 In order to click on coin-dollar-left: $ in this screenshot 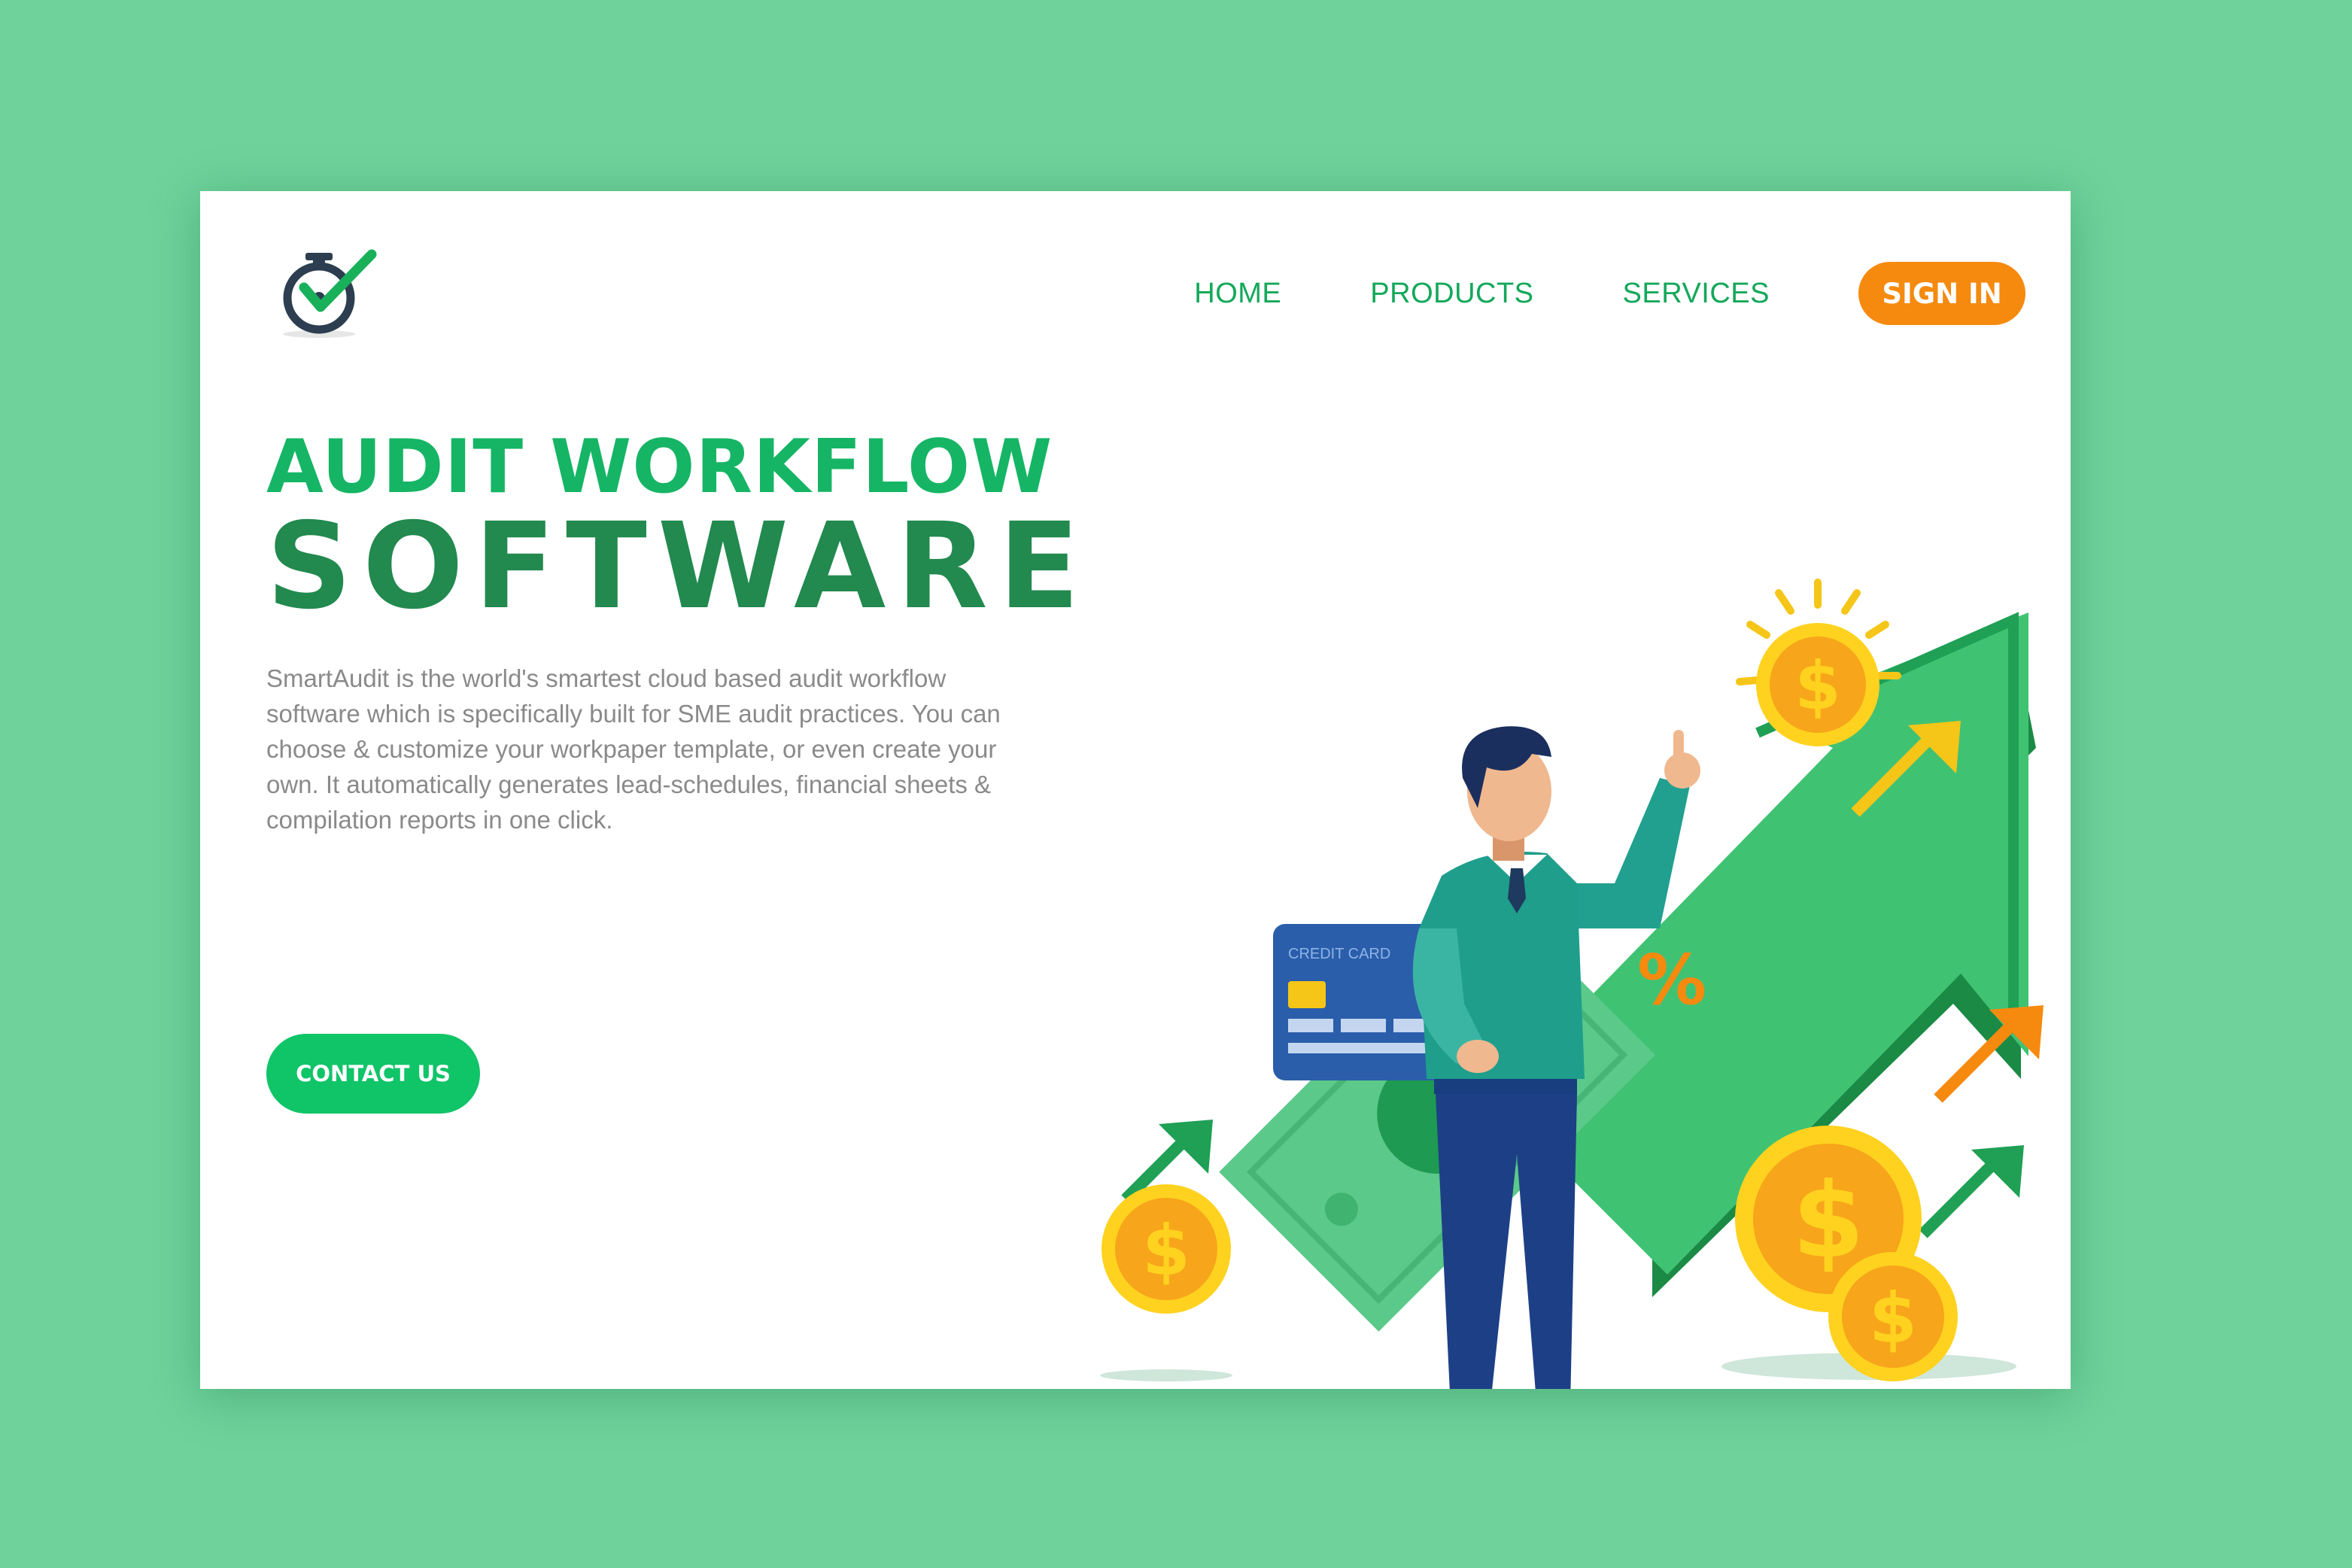, I will do `click(1166, 1251)`.